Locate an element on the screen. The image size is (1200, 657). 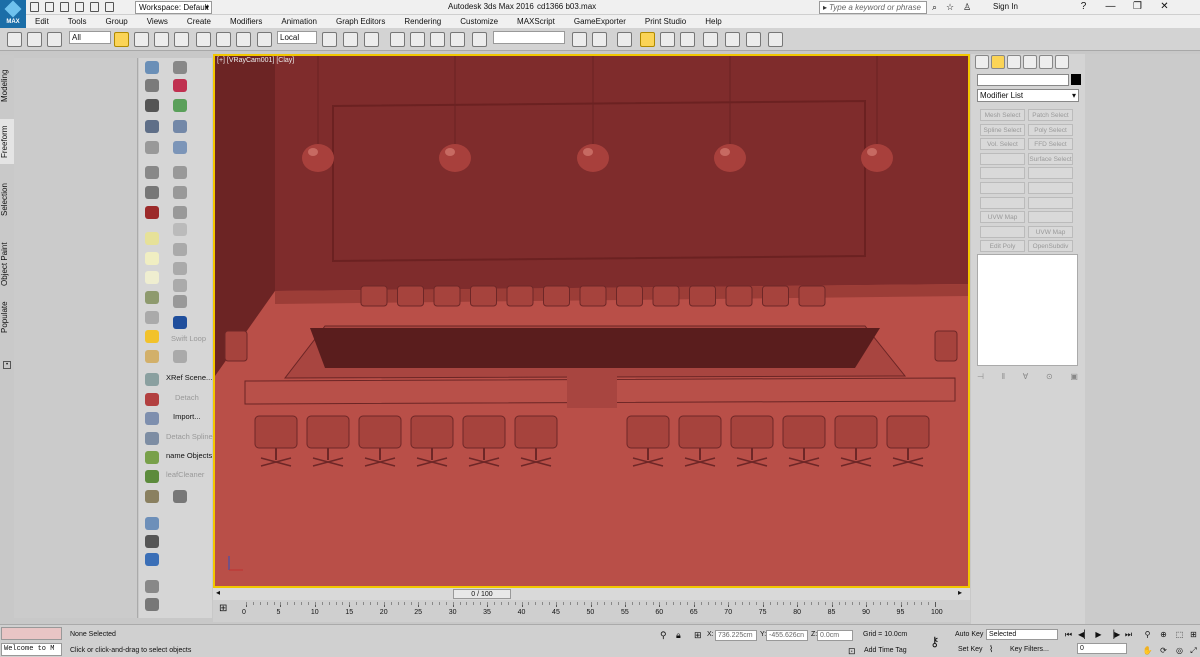
viewport-label: [+] [VRayCam001] [Clay] is located at coordinates (255, 60).